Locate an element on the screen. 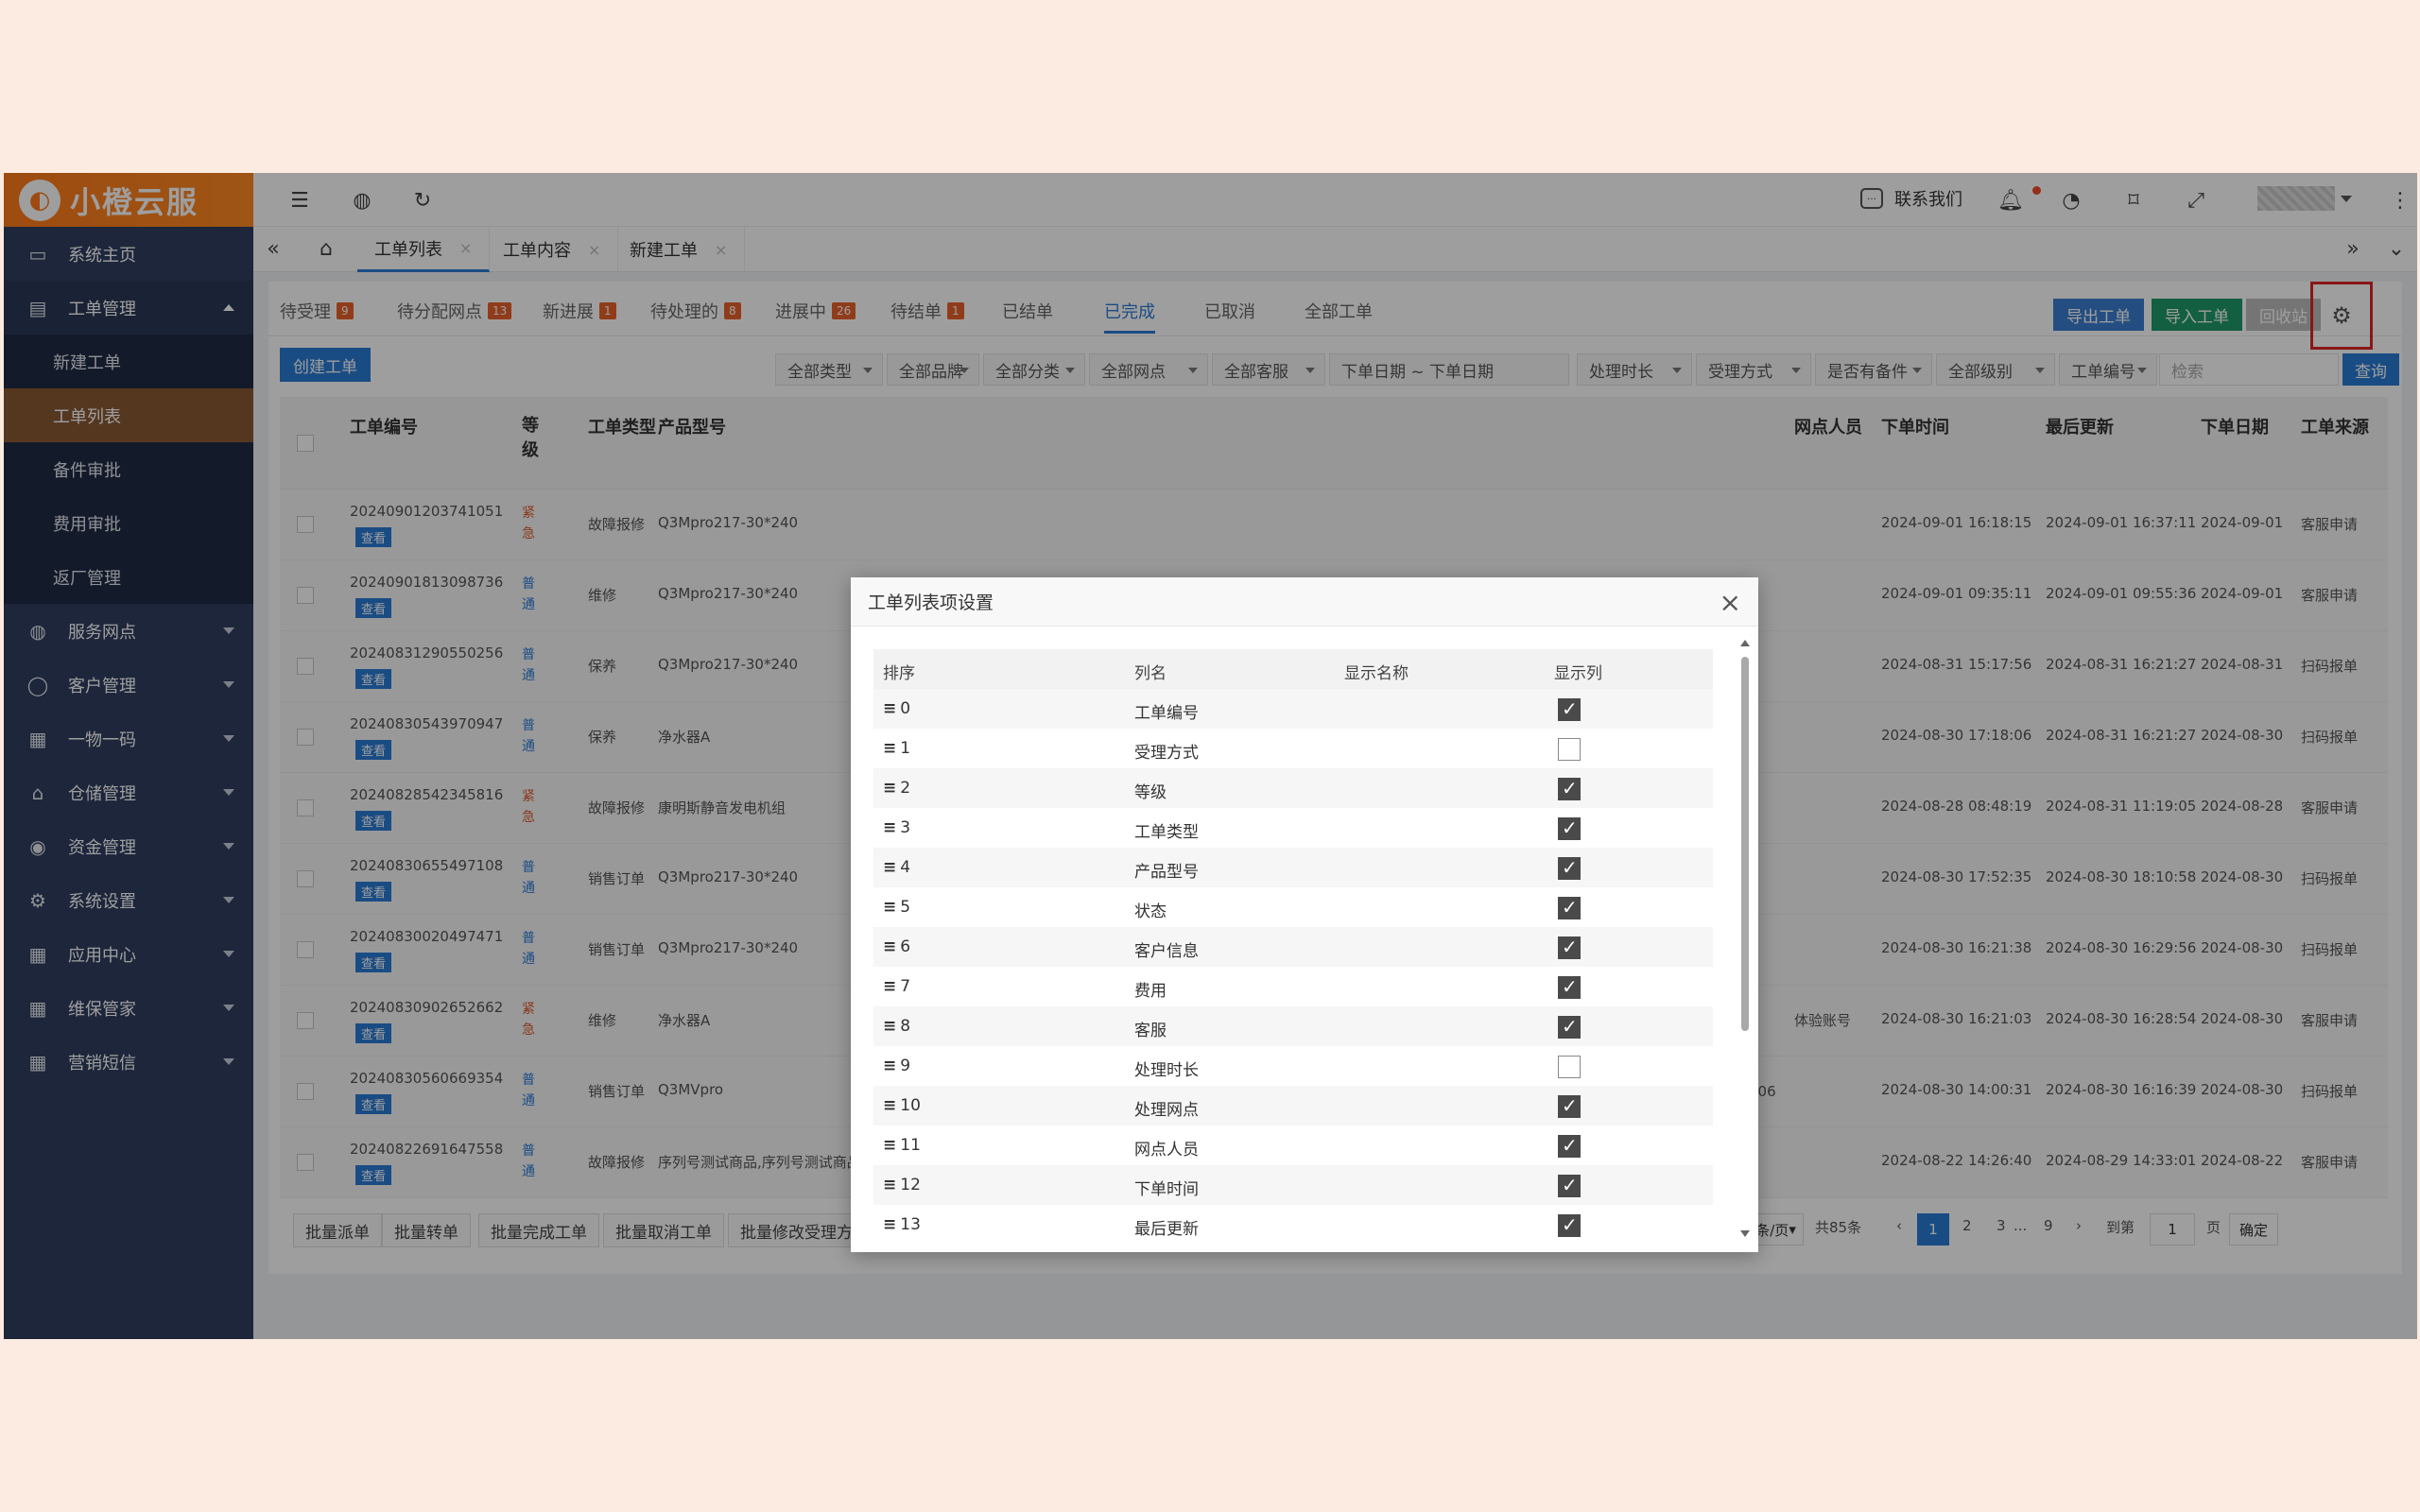 This screenshot has width=2420, height=1512. row-index: 6 is located at coordinates (906, 946).